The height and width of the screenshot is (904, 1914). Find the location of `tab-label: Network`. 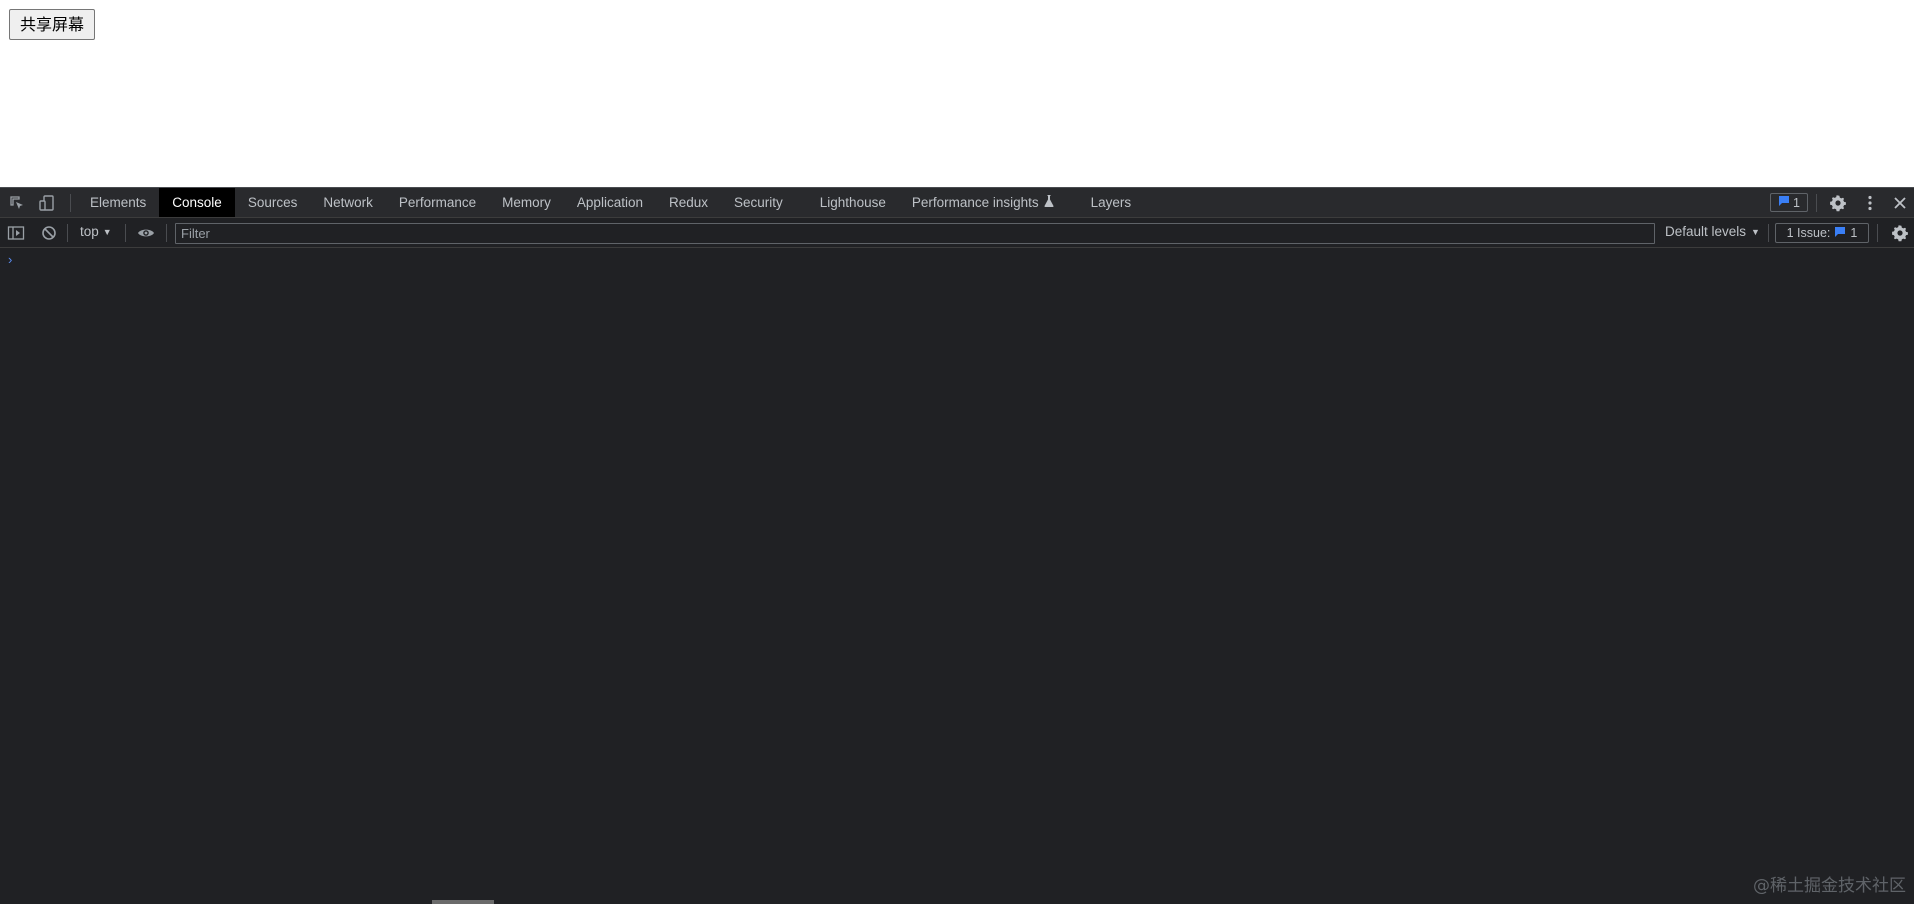

tab-label: Network is located at coordinates (348, 202).